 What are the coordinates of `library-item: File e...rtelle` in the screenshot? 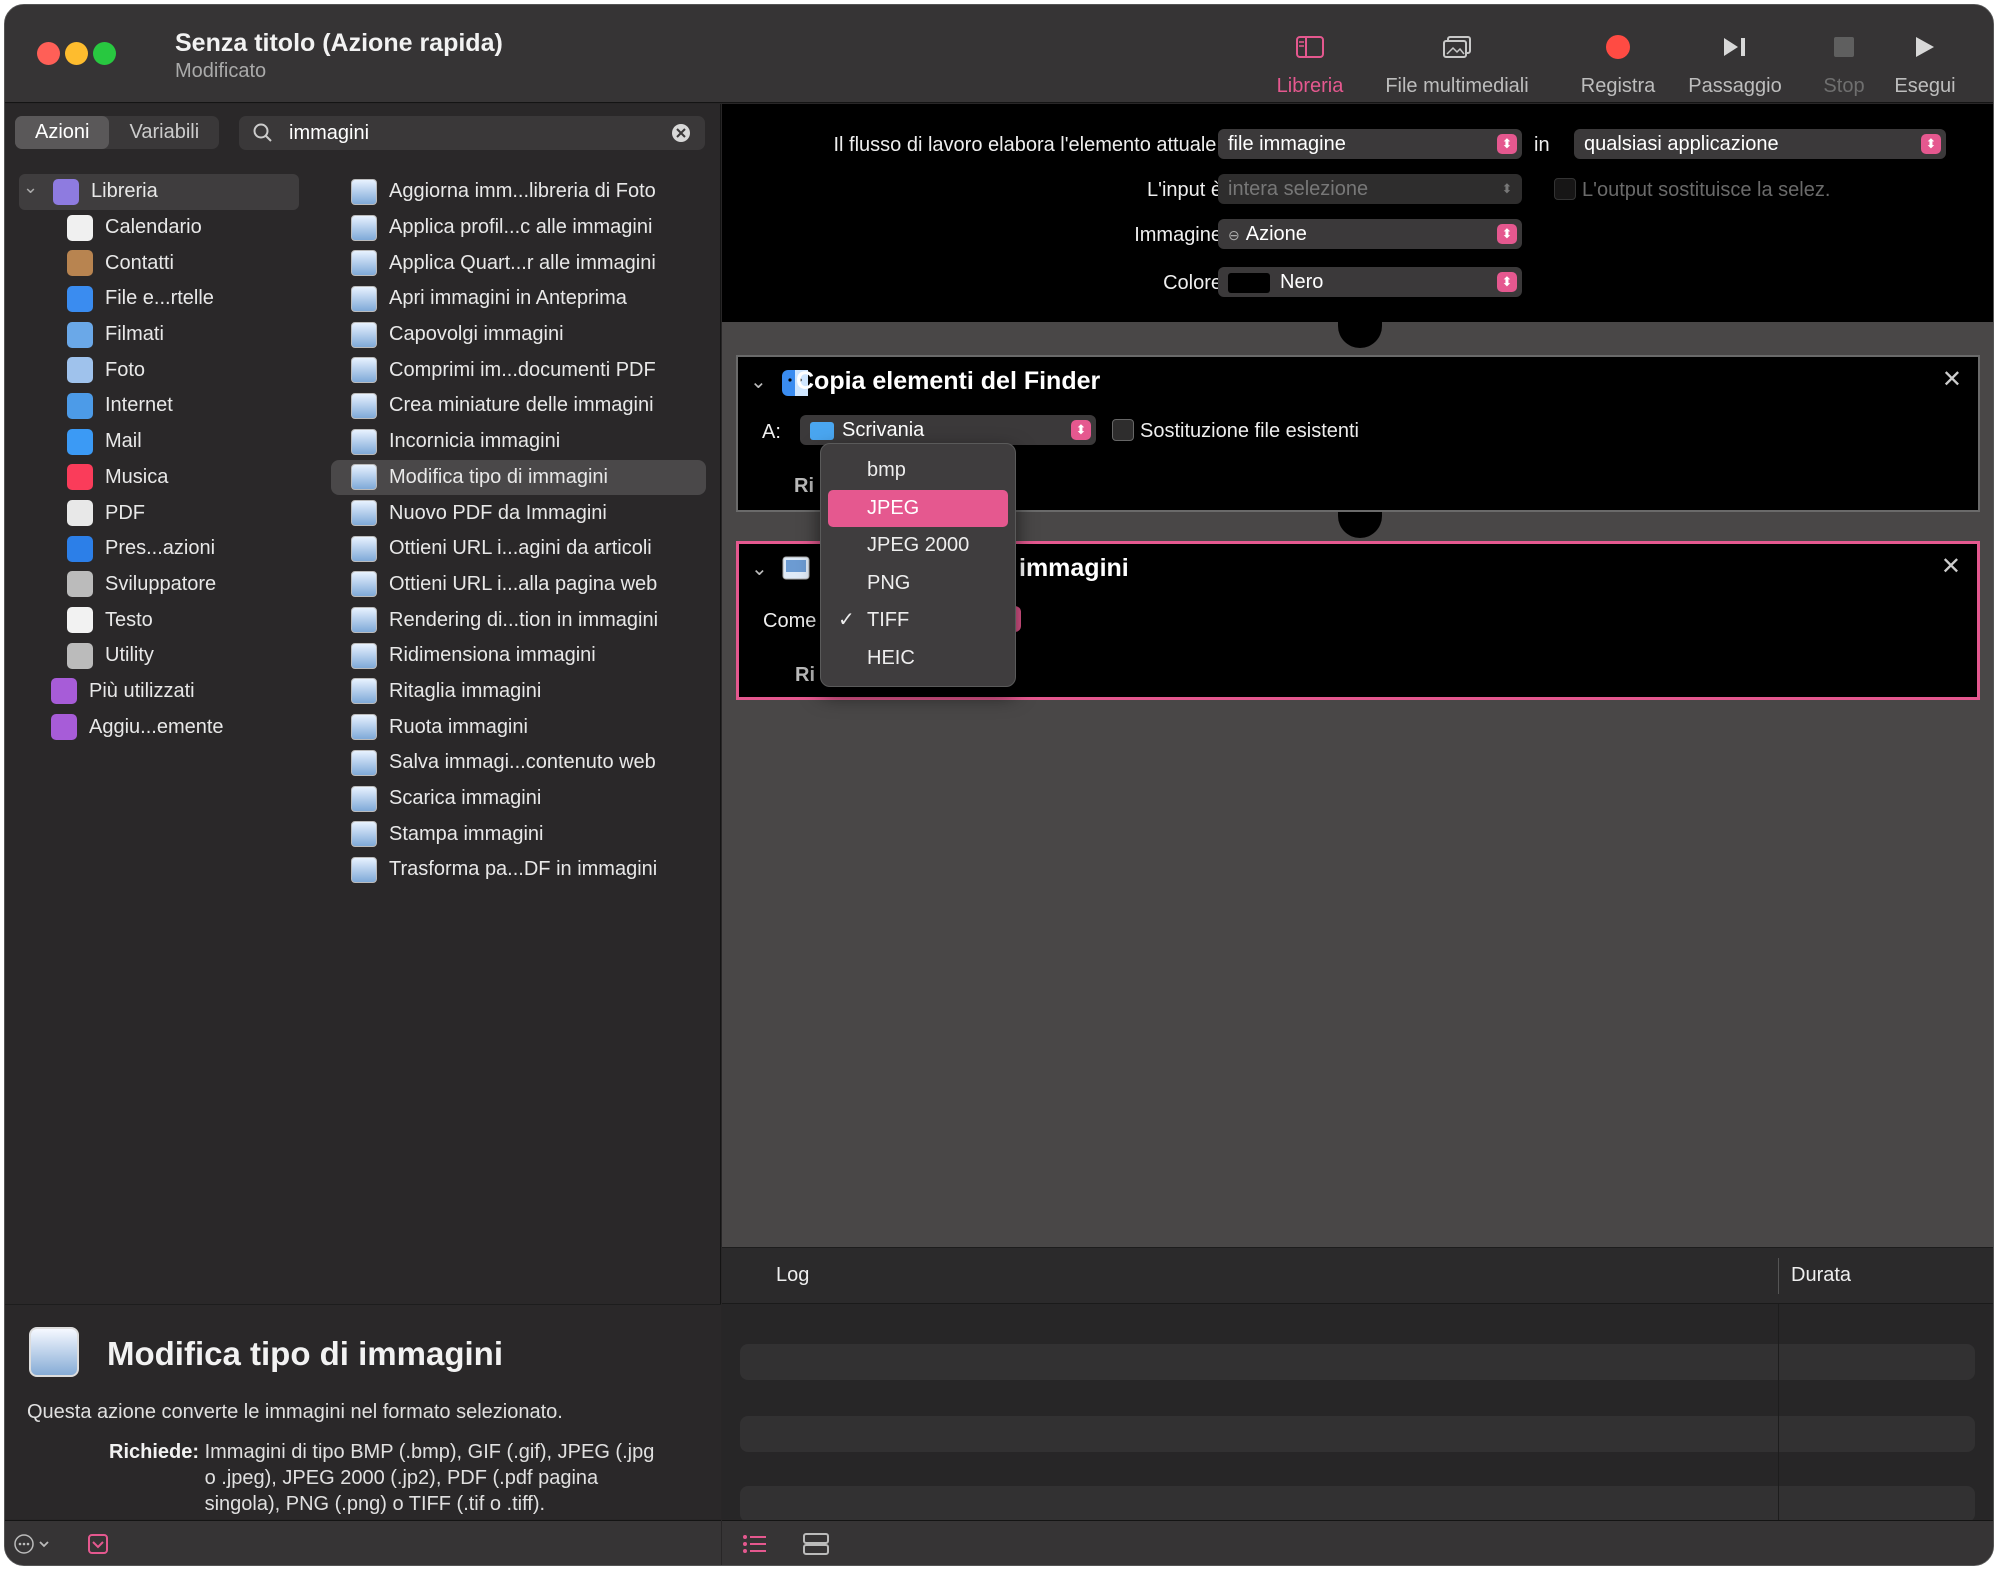 It's located at (159, 299).